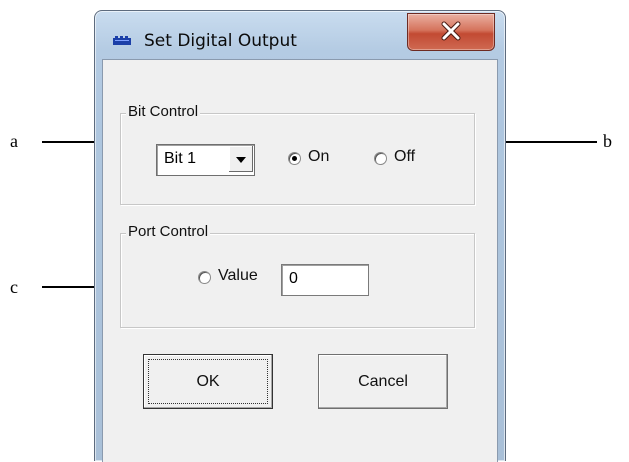 The width and height of the screenshot is (629, 462). I want to click on bit-control-group: Bit Control Bit 1 On Off, so click(297, 154).